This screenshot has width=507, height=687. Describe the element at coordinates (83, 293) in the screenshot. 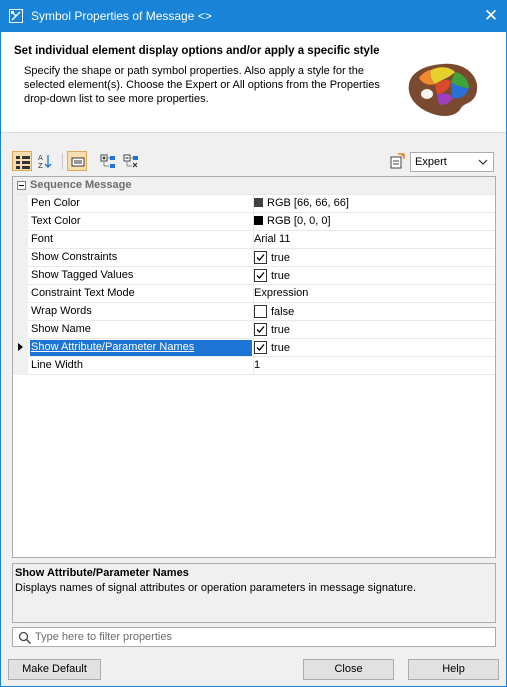

I see `property-name: Constraint Text Mode` at that location.